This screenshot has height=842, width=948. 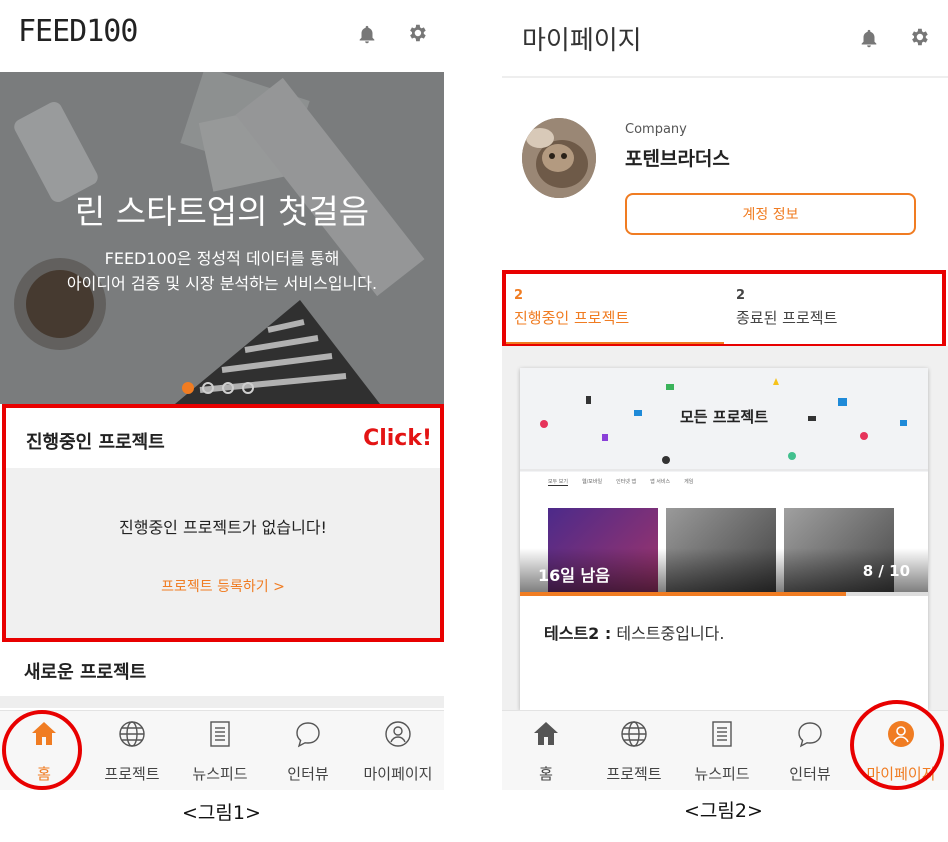 What do you see at coordinates (725, 77) in the screenshot?
I see `header-divider` at bounding box center [725, 77].